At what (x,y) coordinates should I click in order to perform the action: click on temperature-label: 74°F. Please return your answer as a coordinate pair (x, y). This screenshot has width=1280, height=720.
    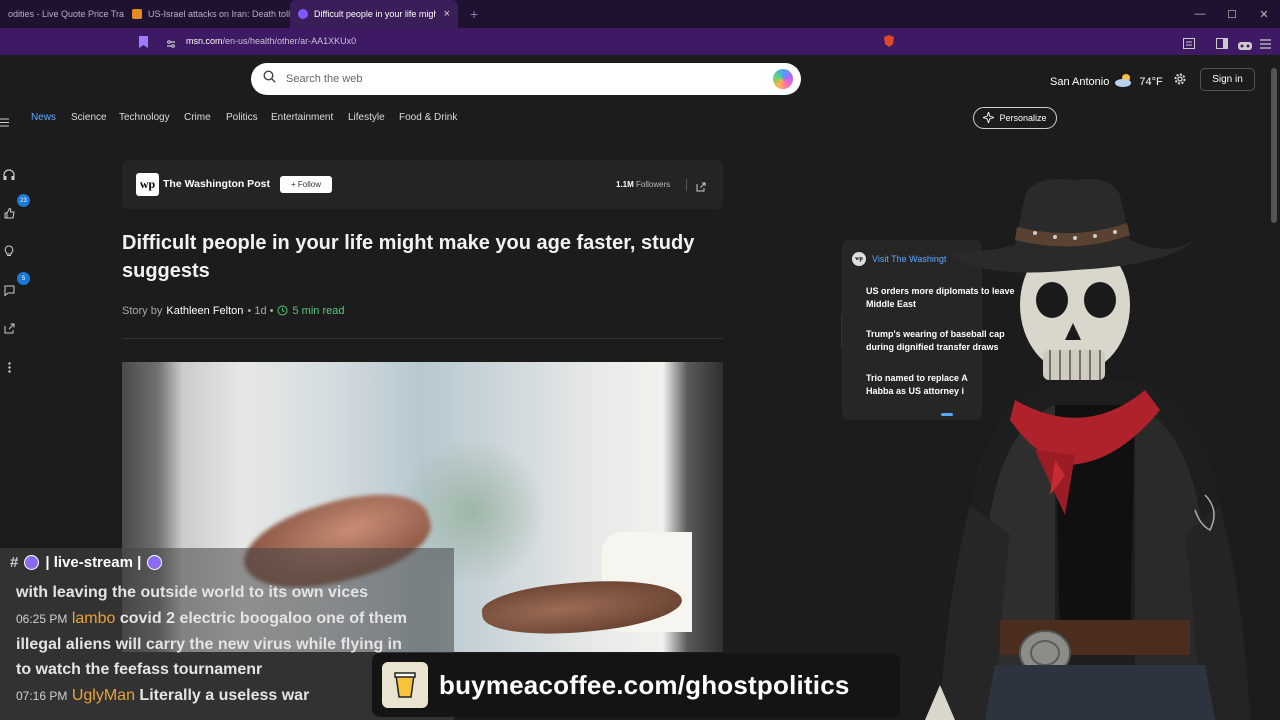
    Looking at the image, I should click on (1151, 81).